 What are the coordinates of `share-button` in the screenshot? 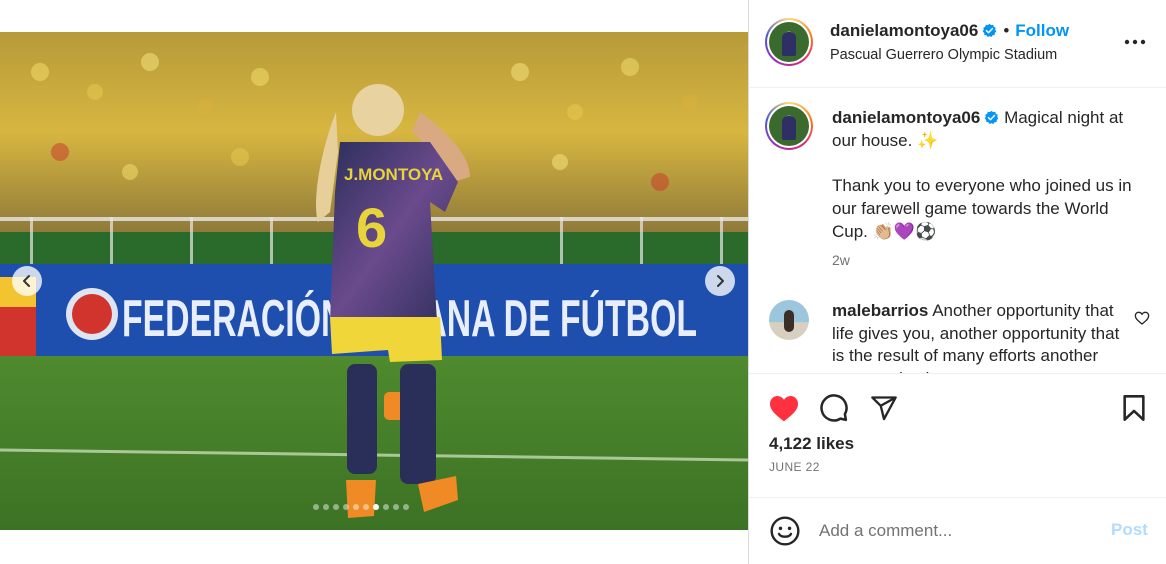 It's located at (884, 408).